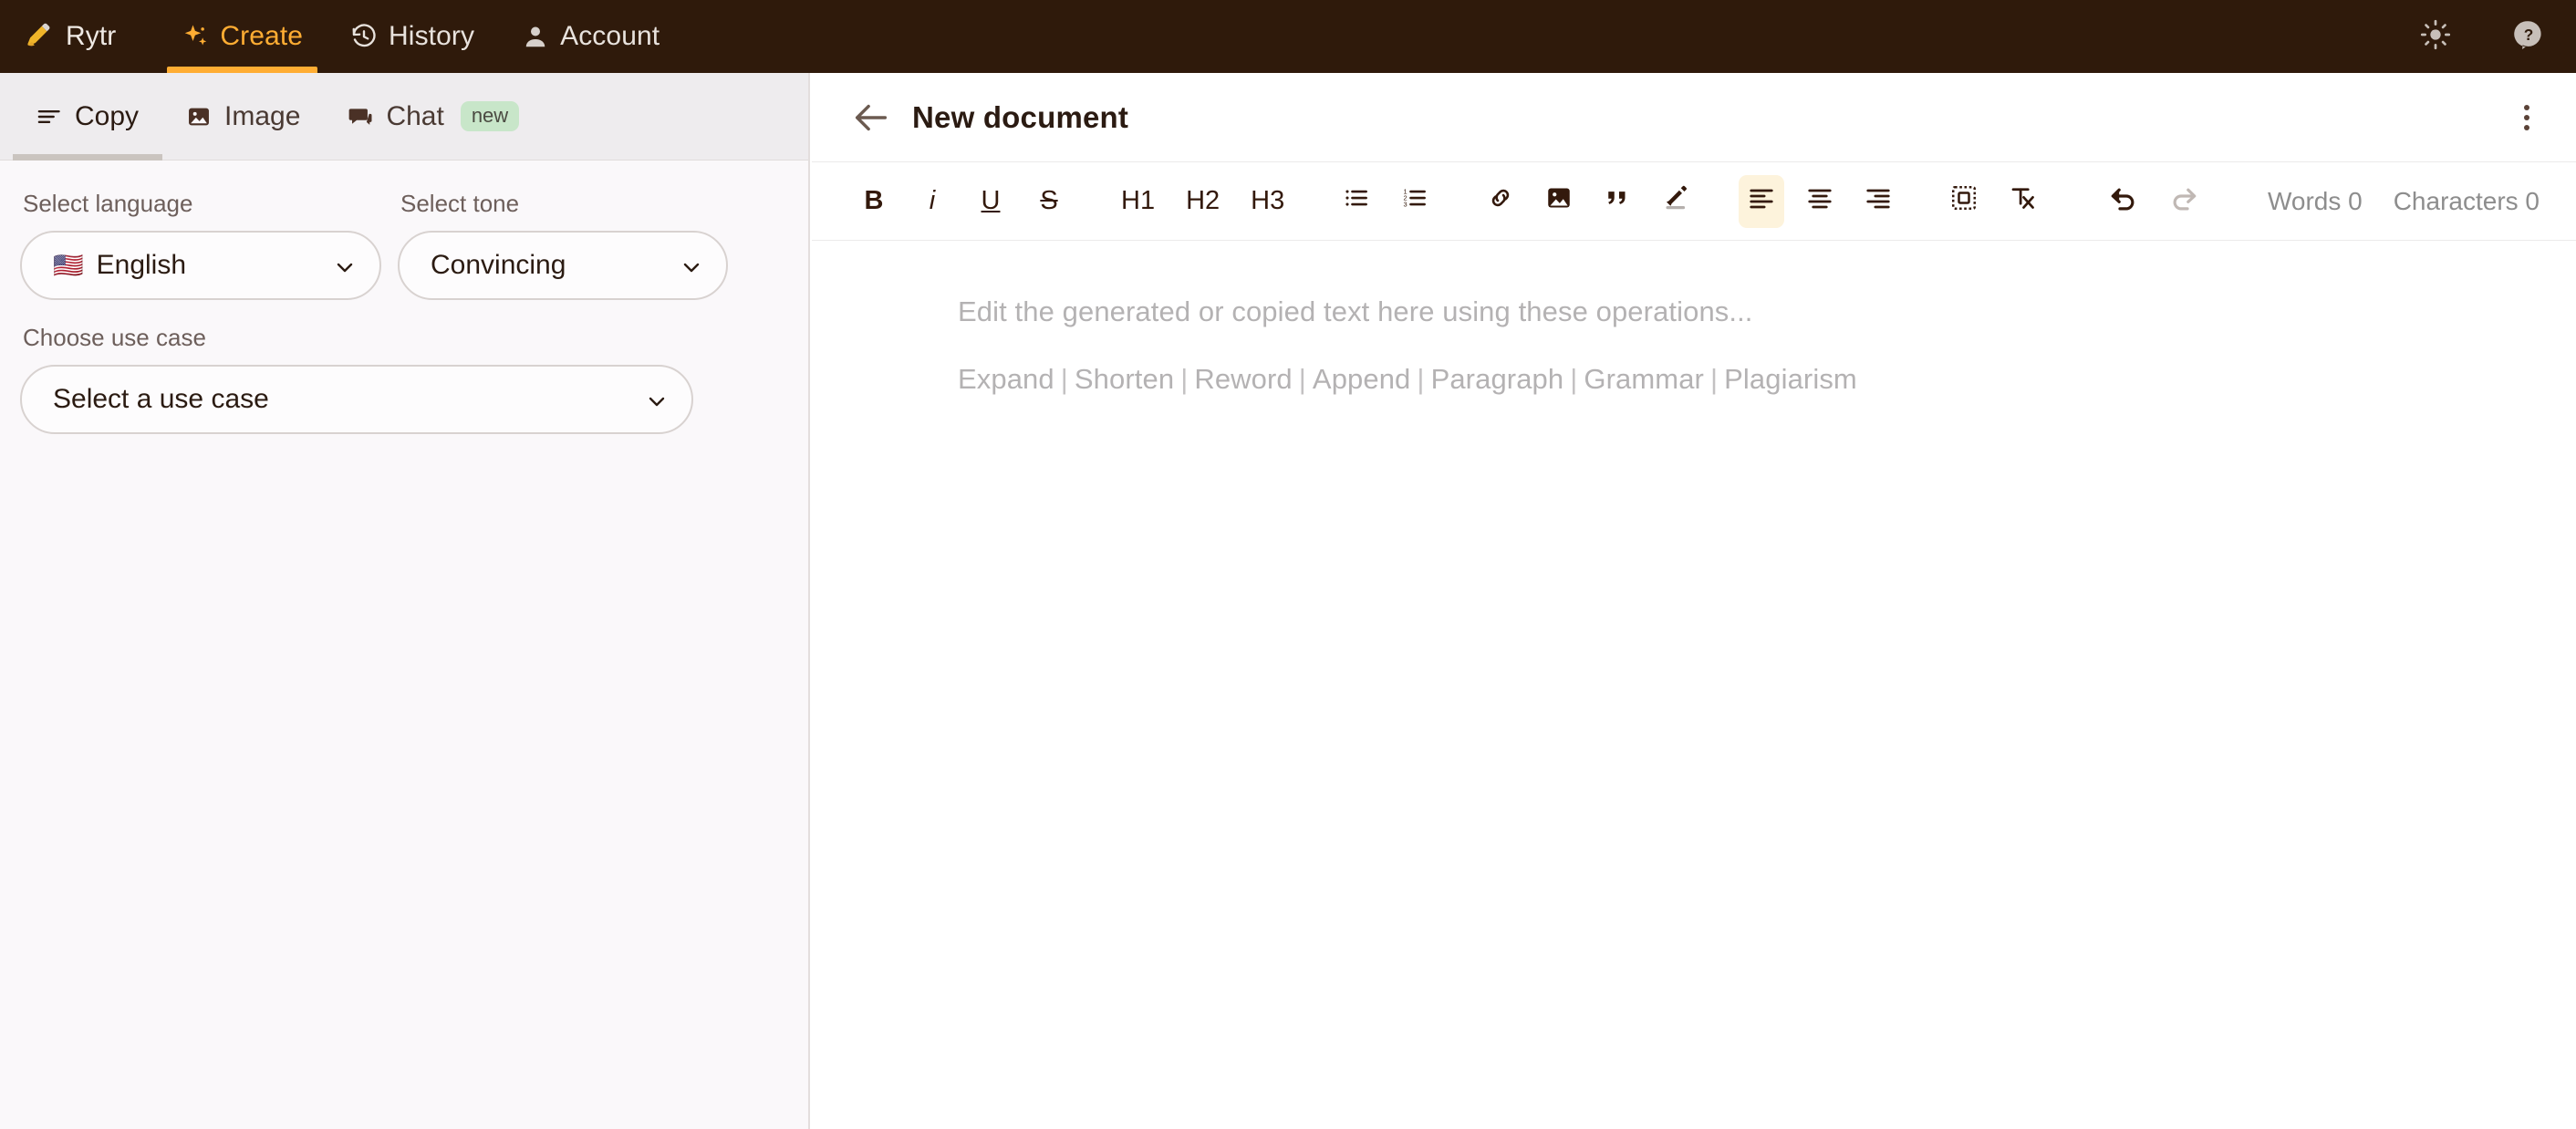 This screenshot has width=2576, height=1129. What do you see at coordinates (142, 265) in the screenshot?
I see `language-selected-value: English` at bounding box center [142, 265].